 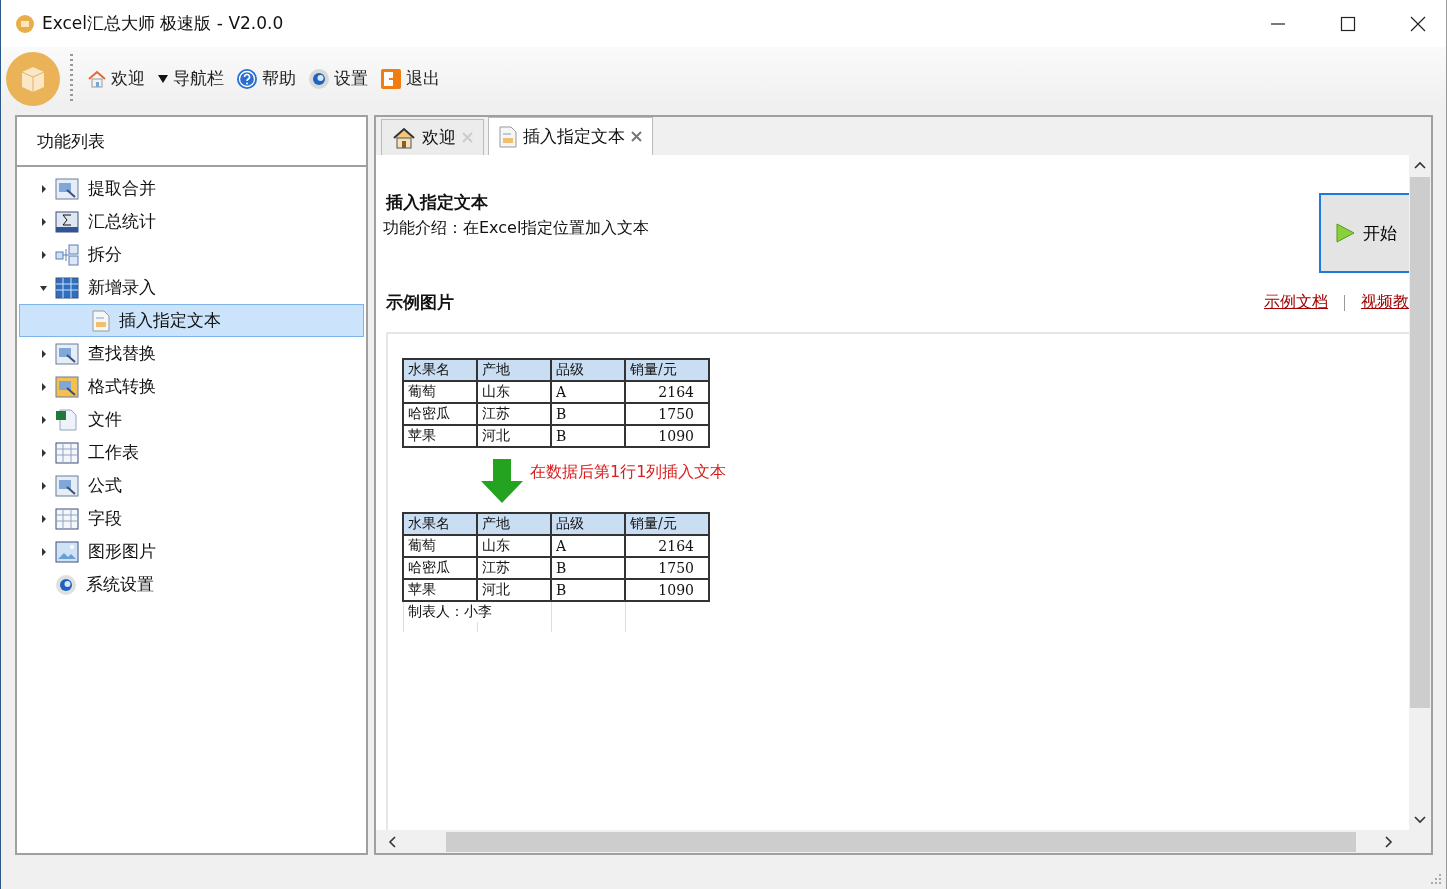 I want to click on window-title: Excel汇总大师 极速版 - V2.0.0, so click(x=163, y=23).